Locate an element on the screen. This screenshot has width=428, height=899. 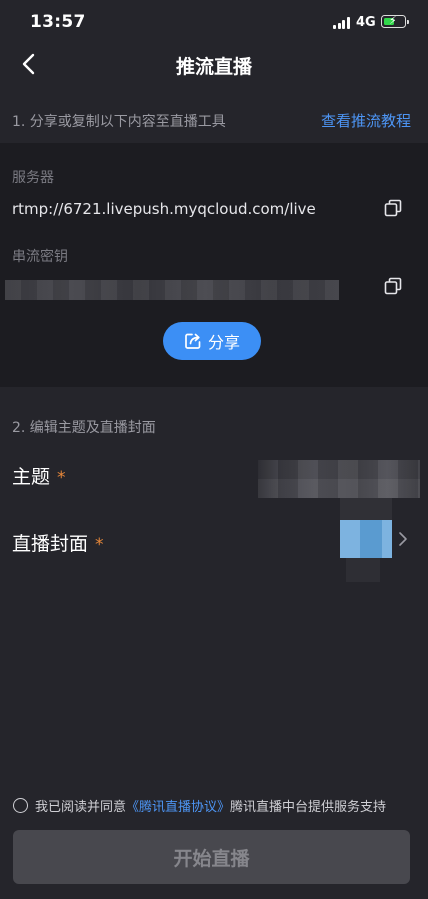
agreement-link: 《腾讯直播协议》 is located at coordinates (178, 805).